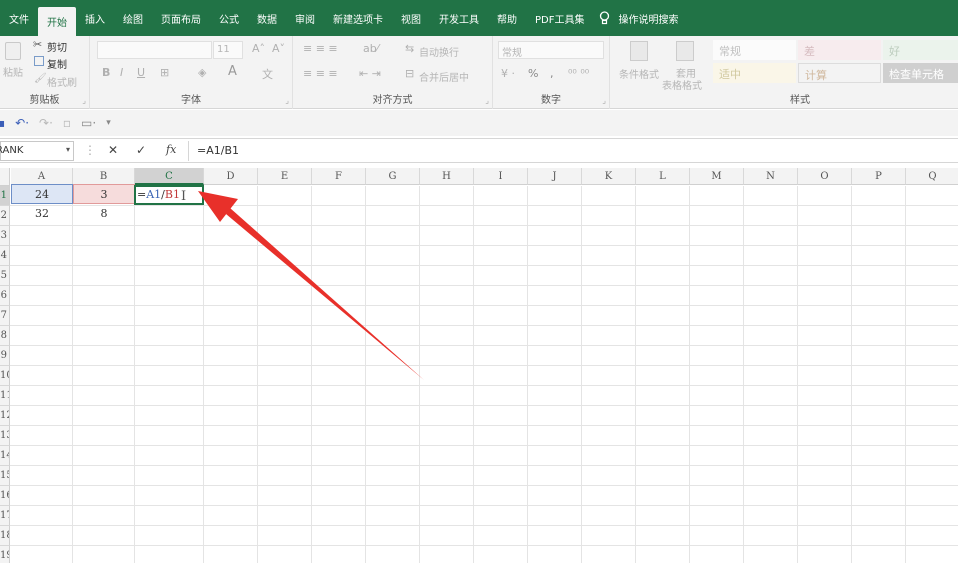 Image resolution: width=958 pixels, height=563 pixels. Describe the element at coordinates (202, 72) in the screenshot. I see `fill-color-icon: ◈` at that location.